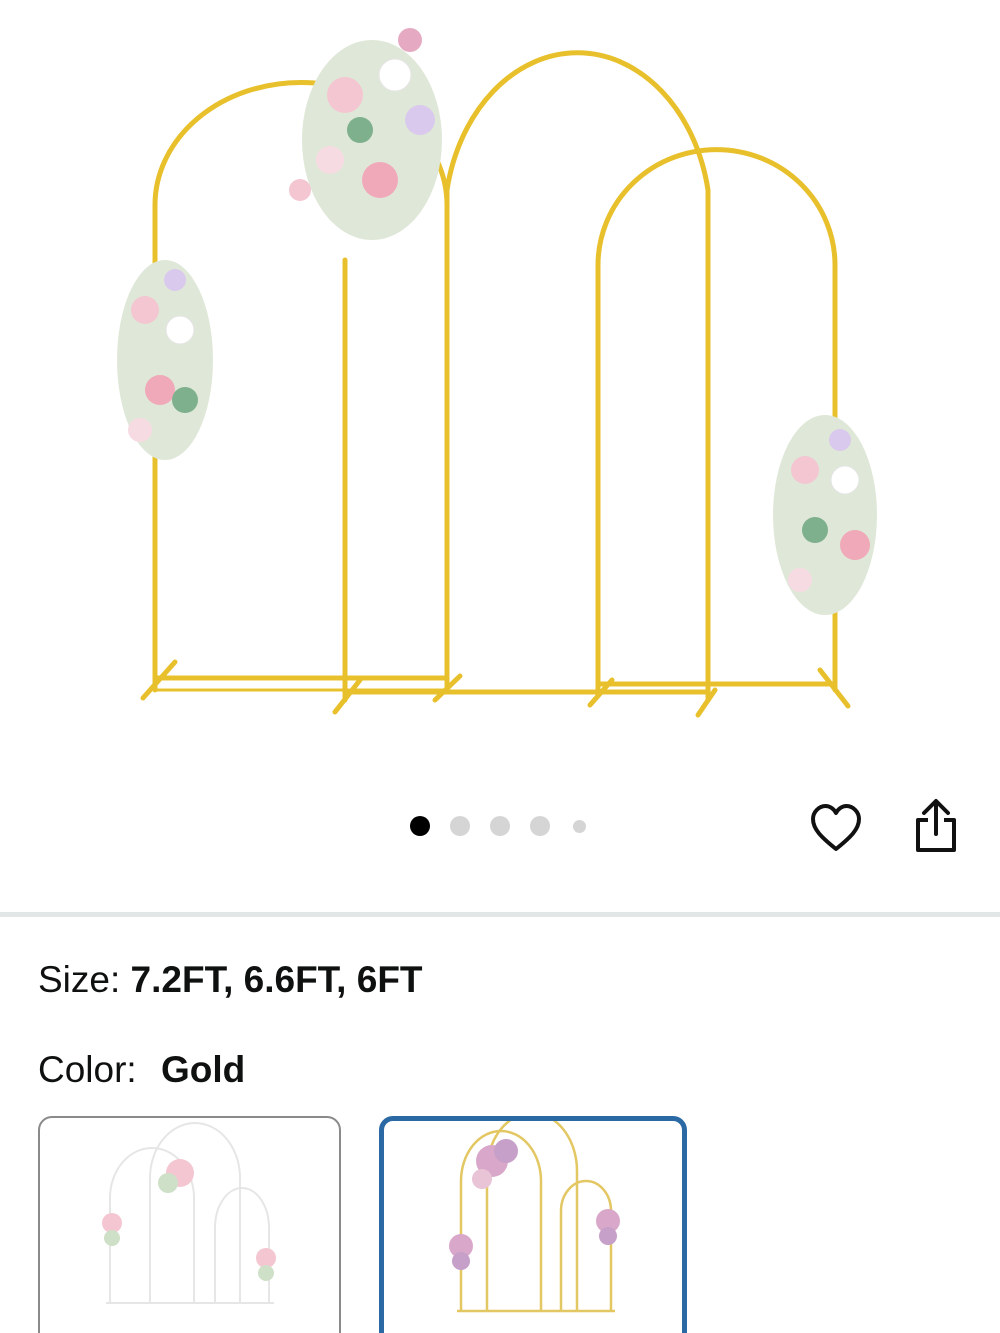  Describe the element at coordinates (365, 134) in the screenshot. I see `flower-bunch-top` at that location.